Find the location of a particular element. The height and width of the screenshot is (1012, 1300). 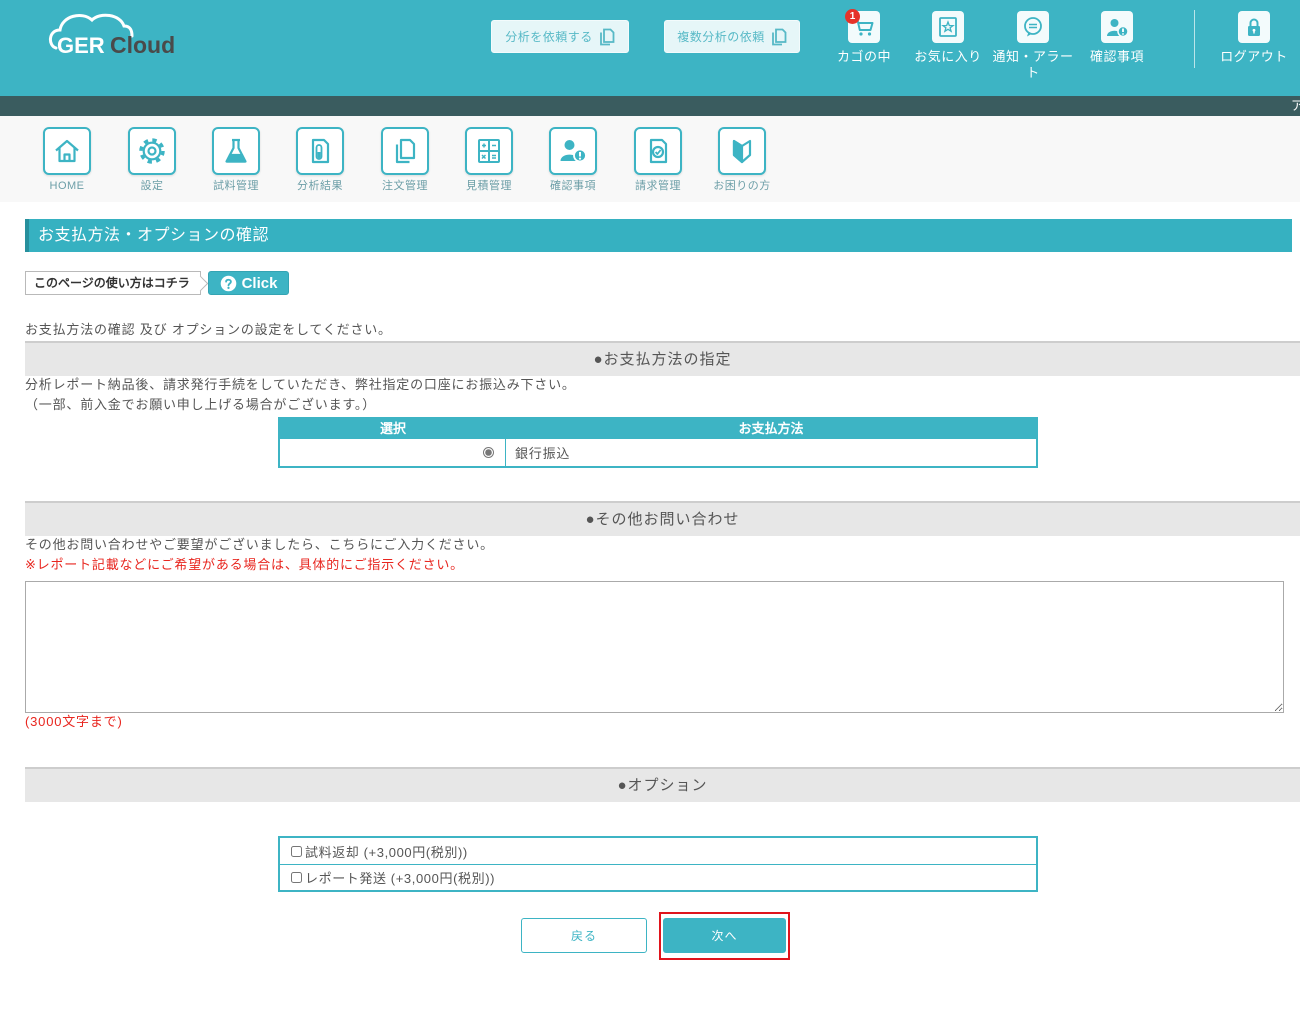

next-button: 次へ is located at coordinates (724, 935).